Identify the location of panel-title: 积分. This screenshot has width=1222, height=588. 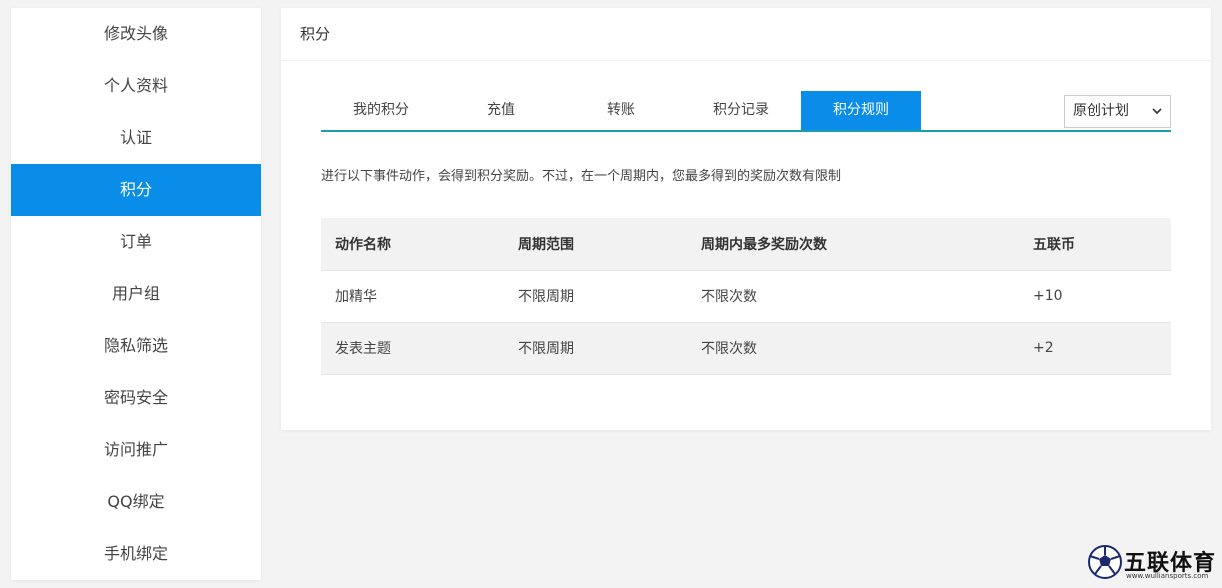
(746, 34).